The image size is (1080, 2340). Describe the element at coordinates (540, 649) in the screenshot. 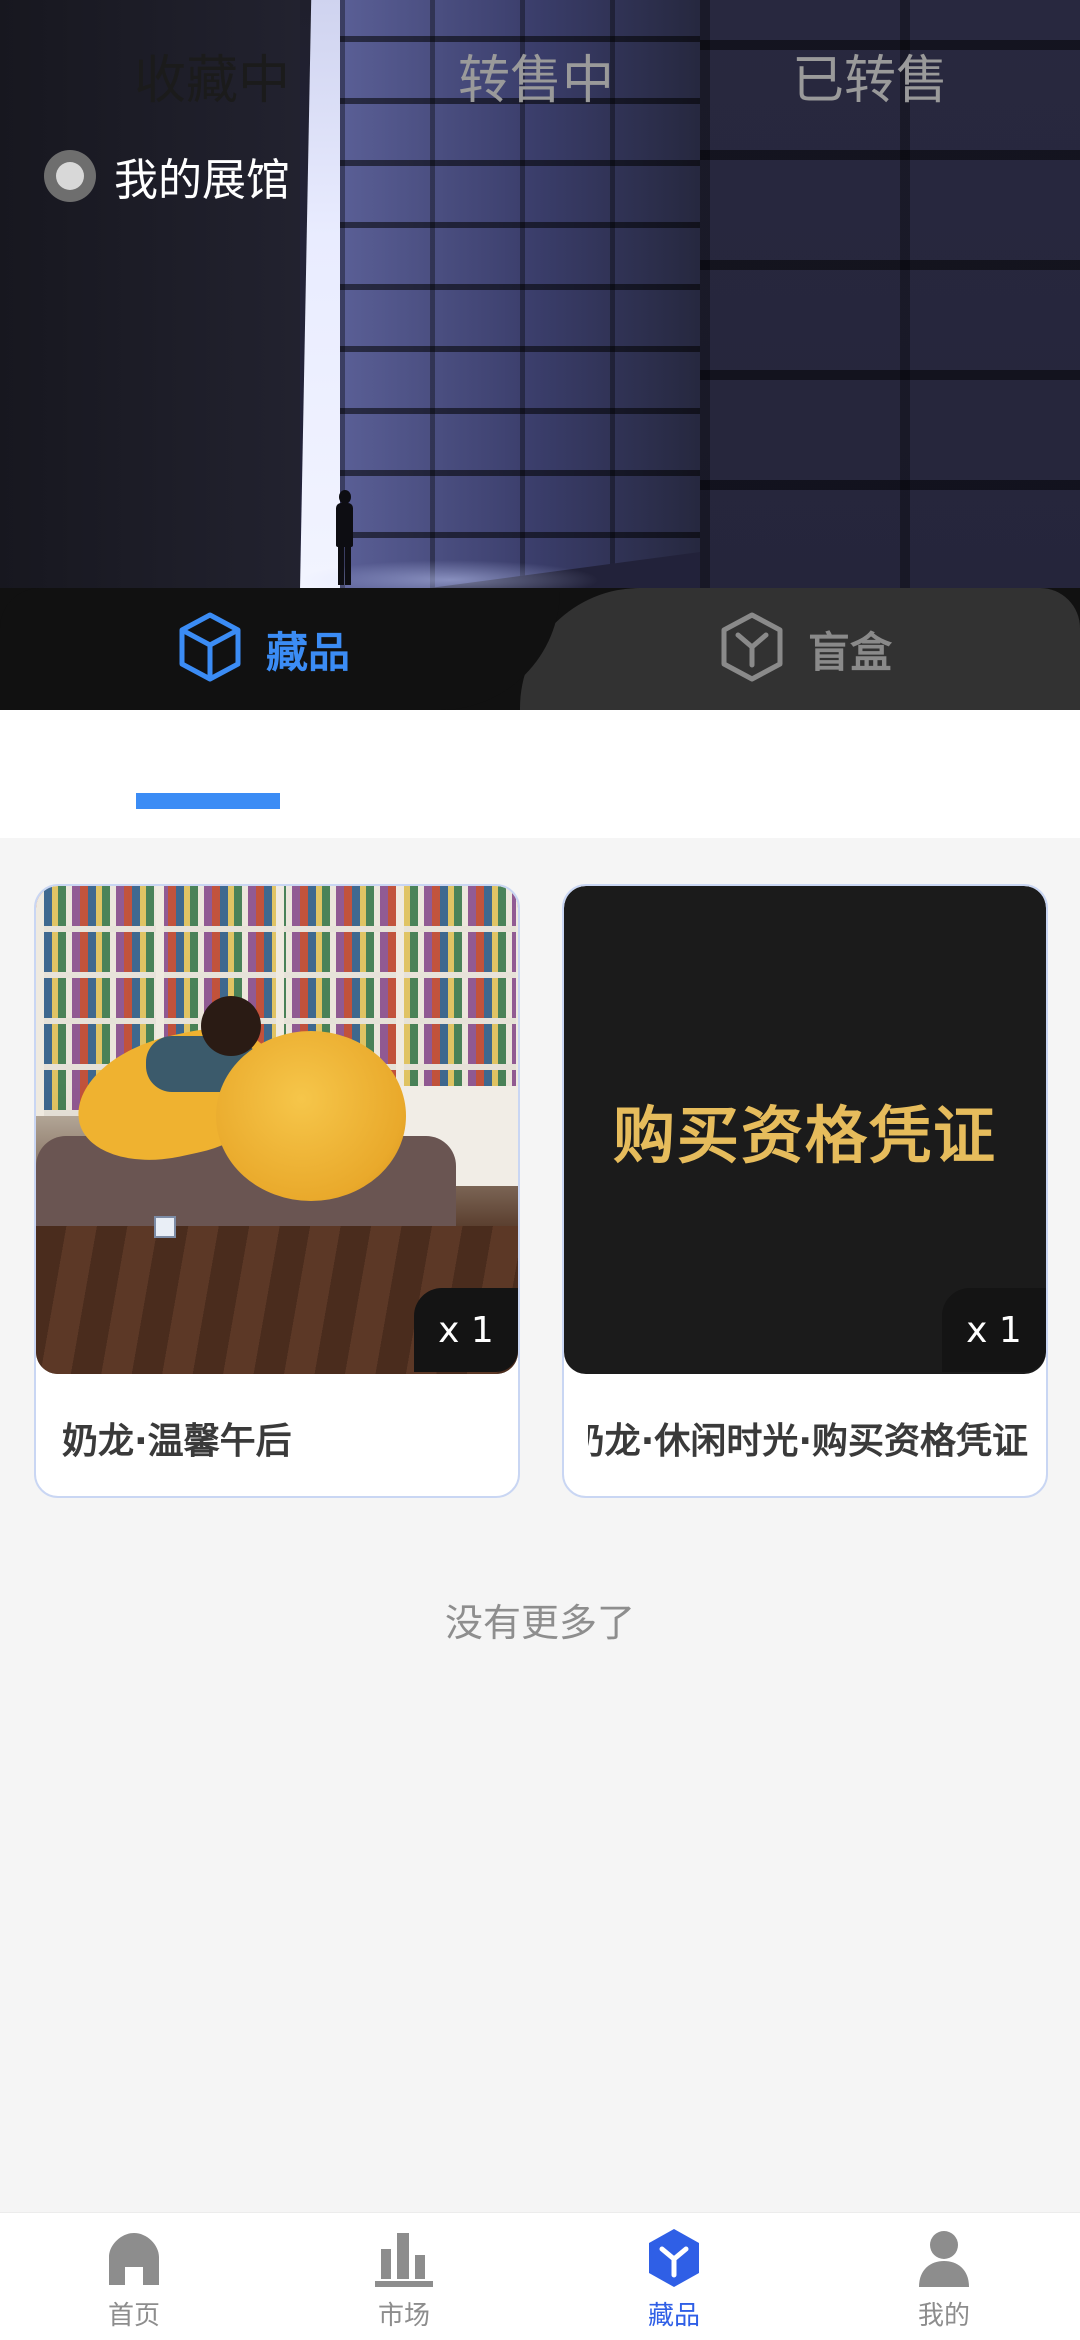

I see `category-tabs: 藏品 盲盒` at that location.